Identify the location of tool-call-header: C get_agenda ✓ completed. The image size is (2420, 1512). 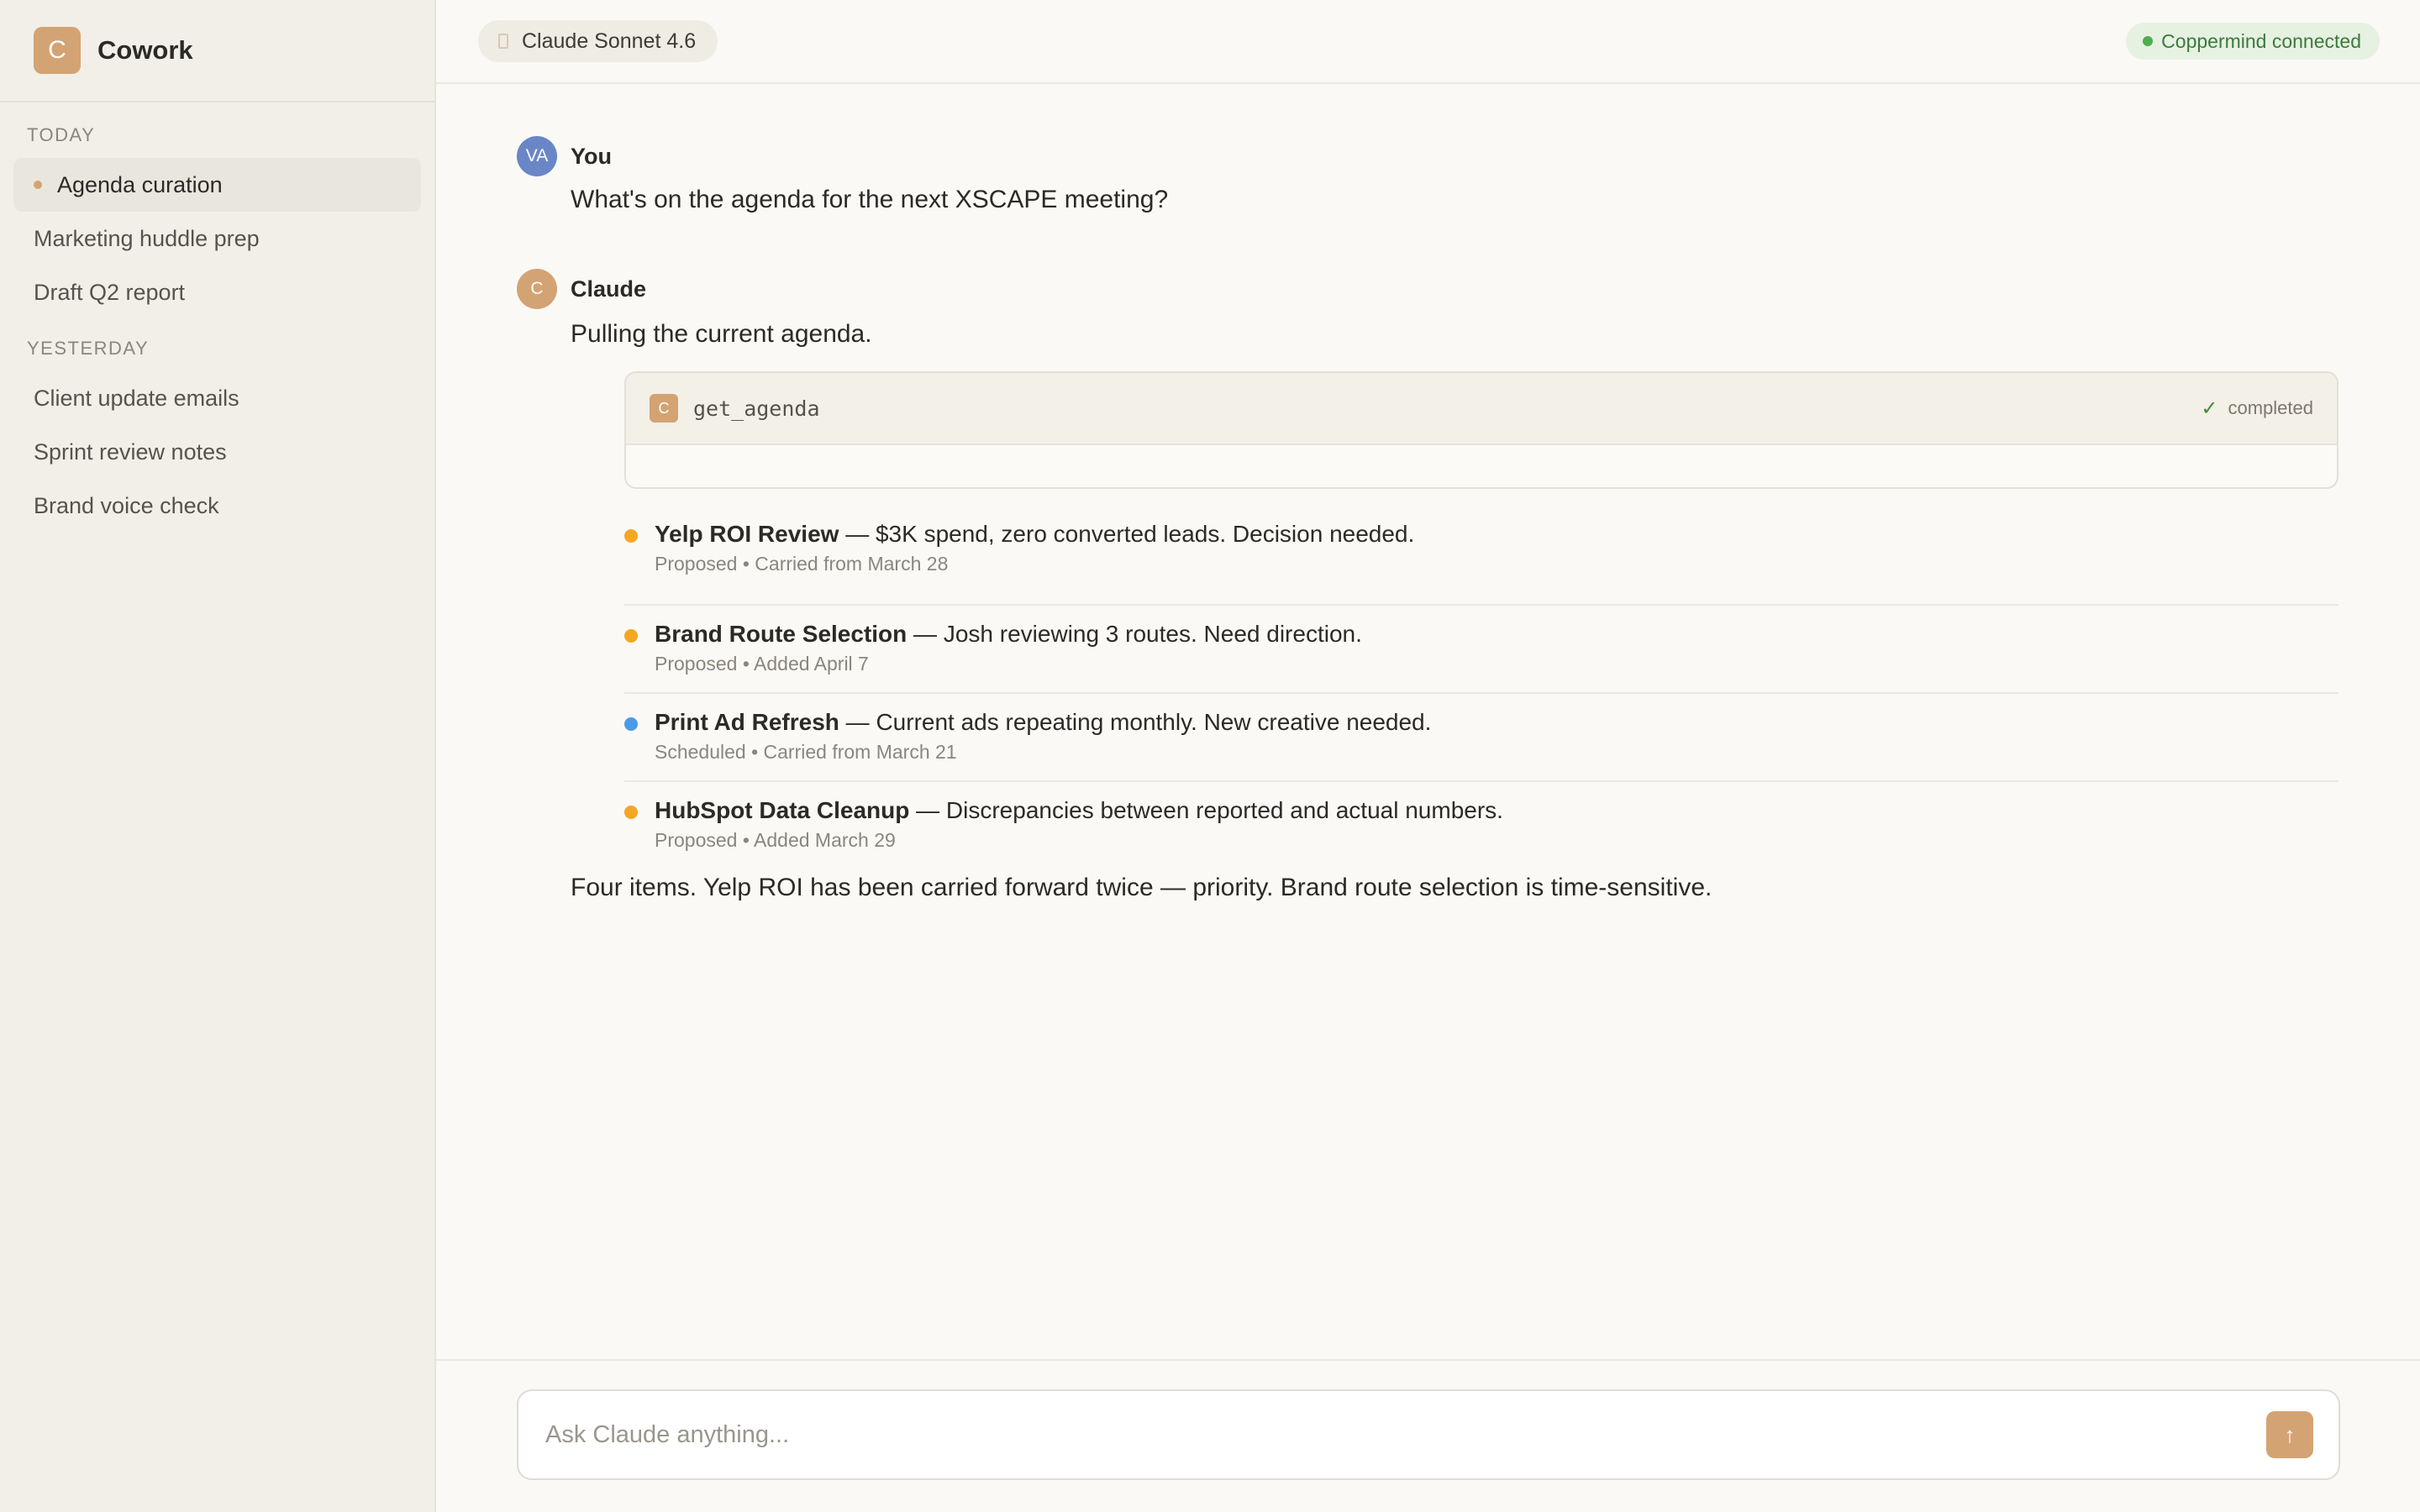
(1481, 409).